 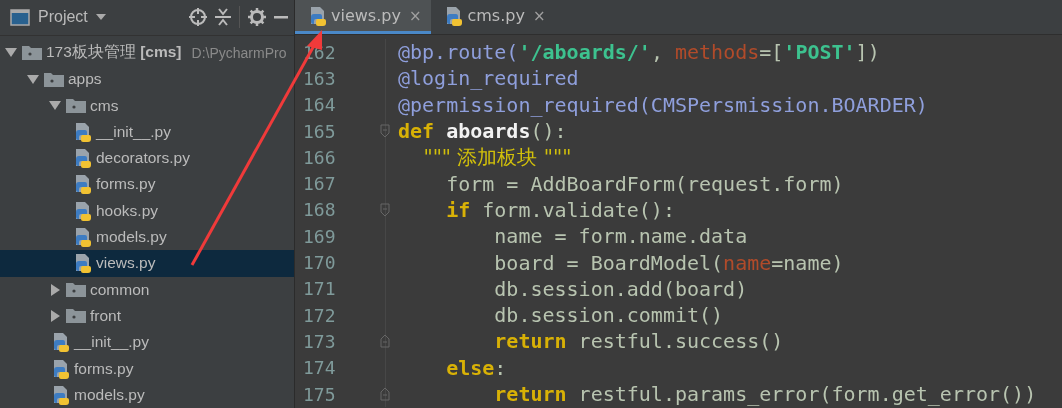 I want to click on tree-item: views.py, so click(x=147, y=263).